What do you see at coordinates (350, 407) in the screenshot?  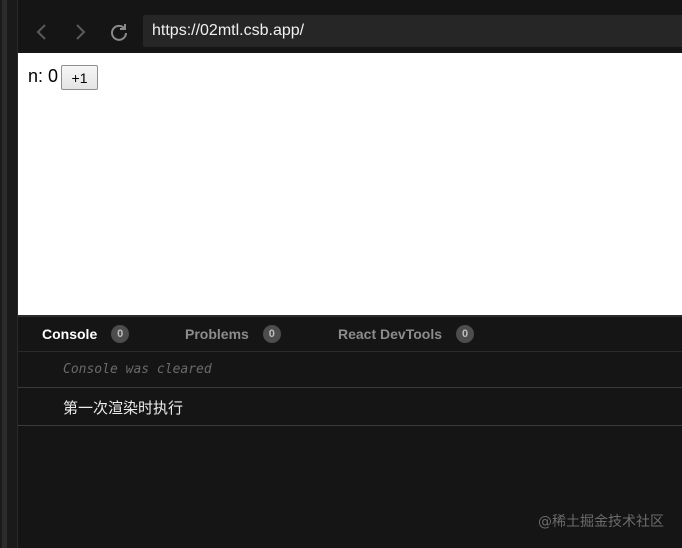 I see `console-log-line: 第一次渲染时执行` at bounding box center [350, 407].